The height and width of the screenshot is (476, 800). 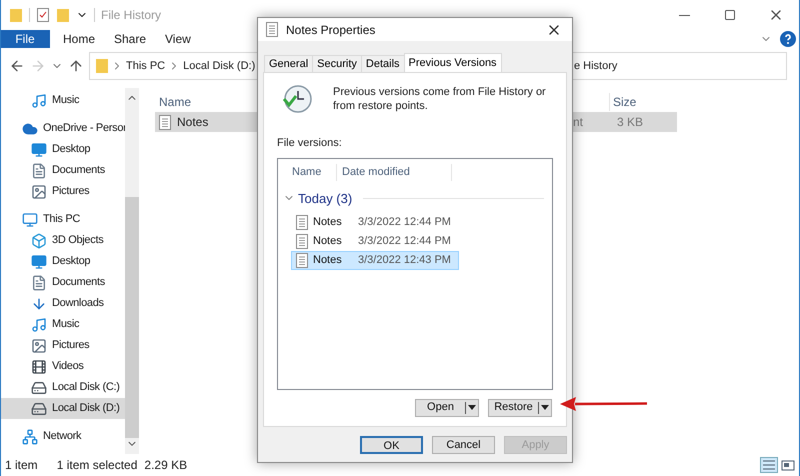 What do you see at coordinates (463, 445) in the screenshot?
I see `dialog-button: Cancel` at bounding box center [463, 445].